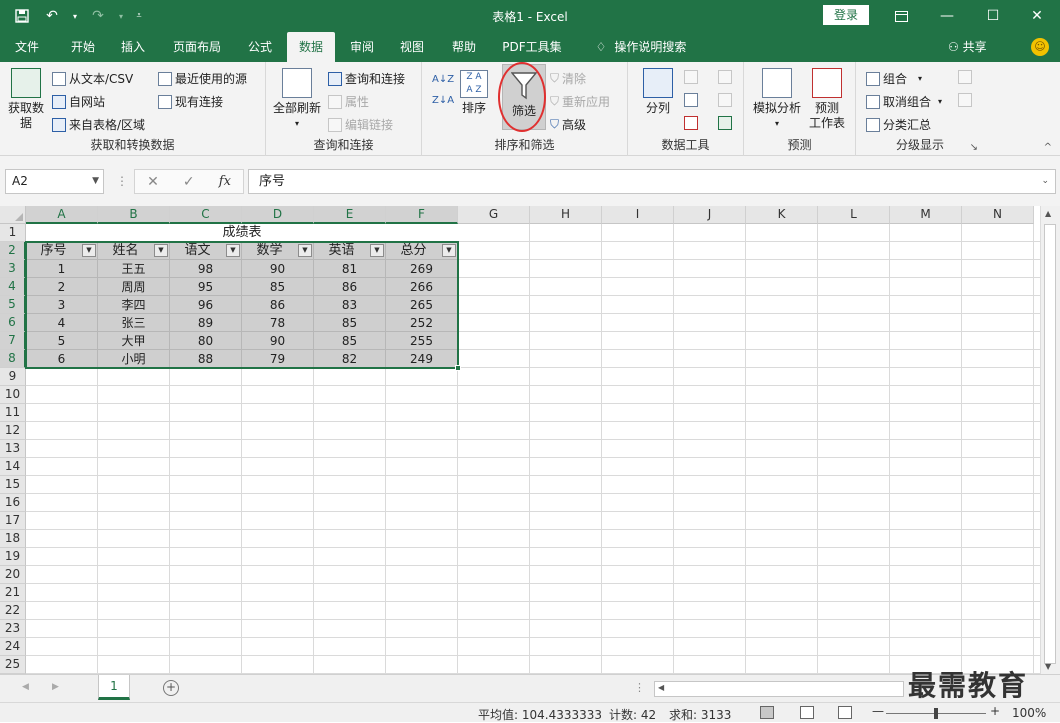 The height and width of the screenshot is (723, 1060). What do you see at coordinates (422, 305) in the screenshot?
I see `table-cell: 265` at bounding box center [422, 305].